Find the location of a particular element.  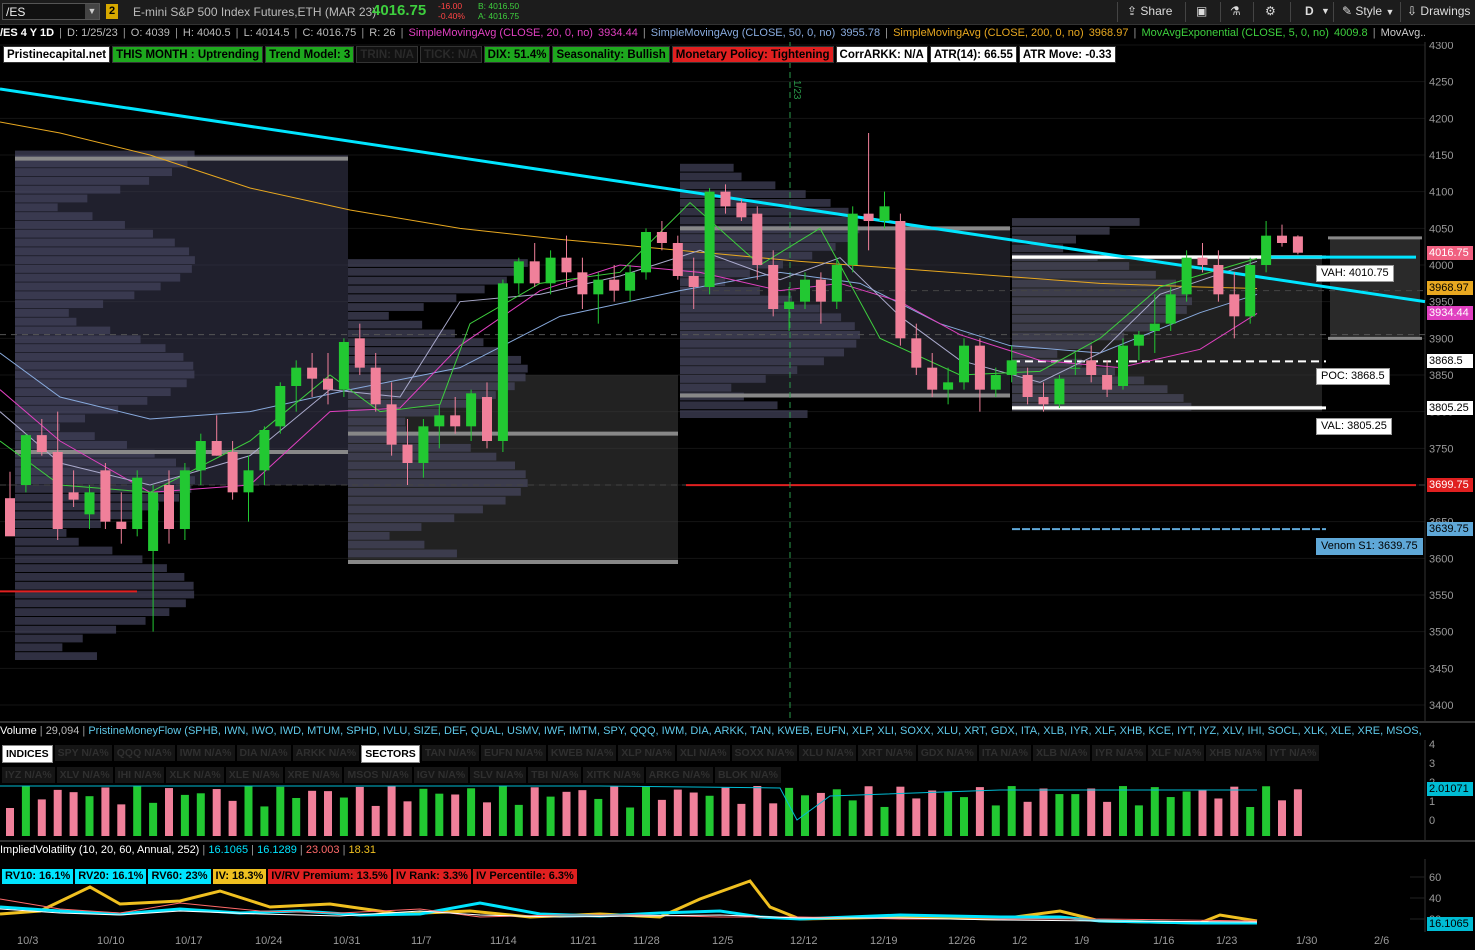

sma50-value: 3955.78 is located at coordinates (860, 33).